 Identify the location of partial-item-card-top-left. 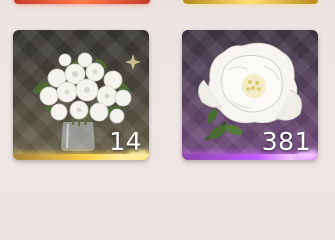
(82, 2).